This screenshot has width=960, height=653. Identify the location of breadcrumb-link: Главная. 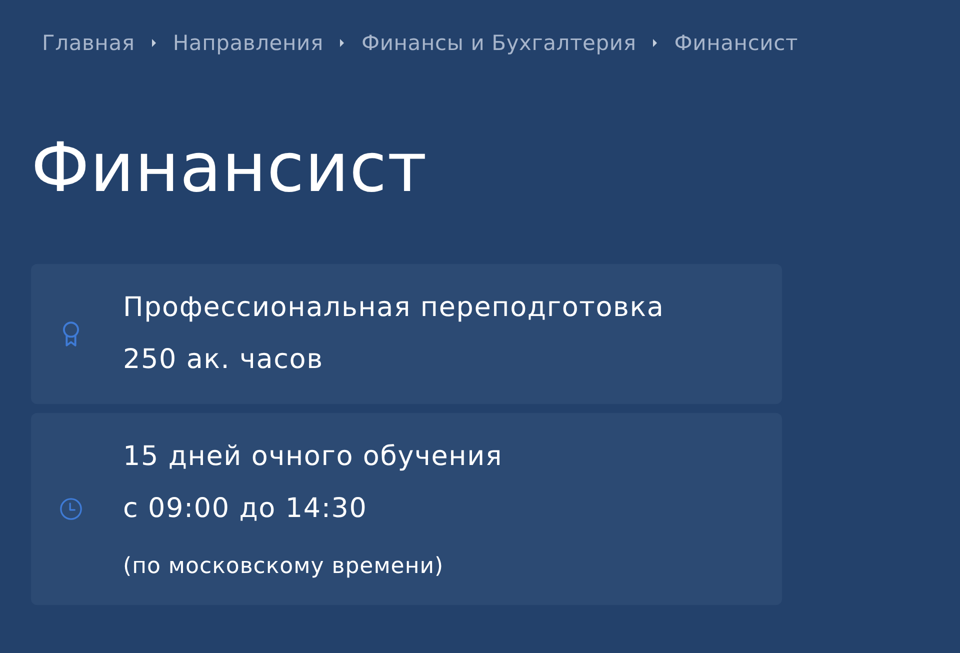
(88, 43).